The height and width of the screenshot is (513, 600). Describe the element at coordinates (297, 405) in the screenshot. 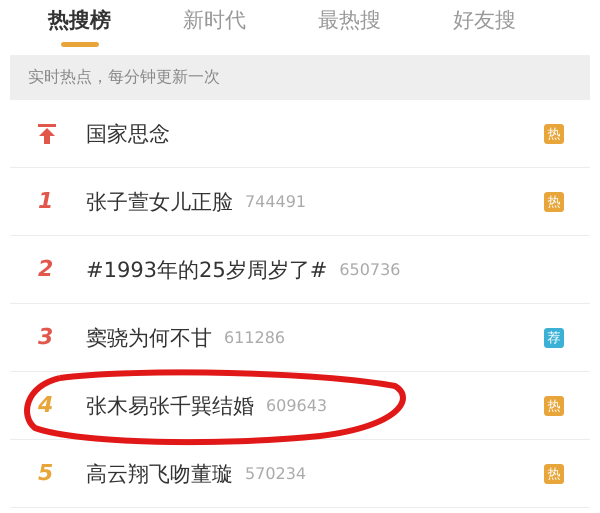

I see `search-count: 609643` at that location.